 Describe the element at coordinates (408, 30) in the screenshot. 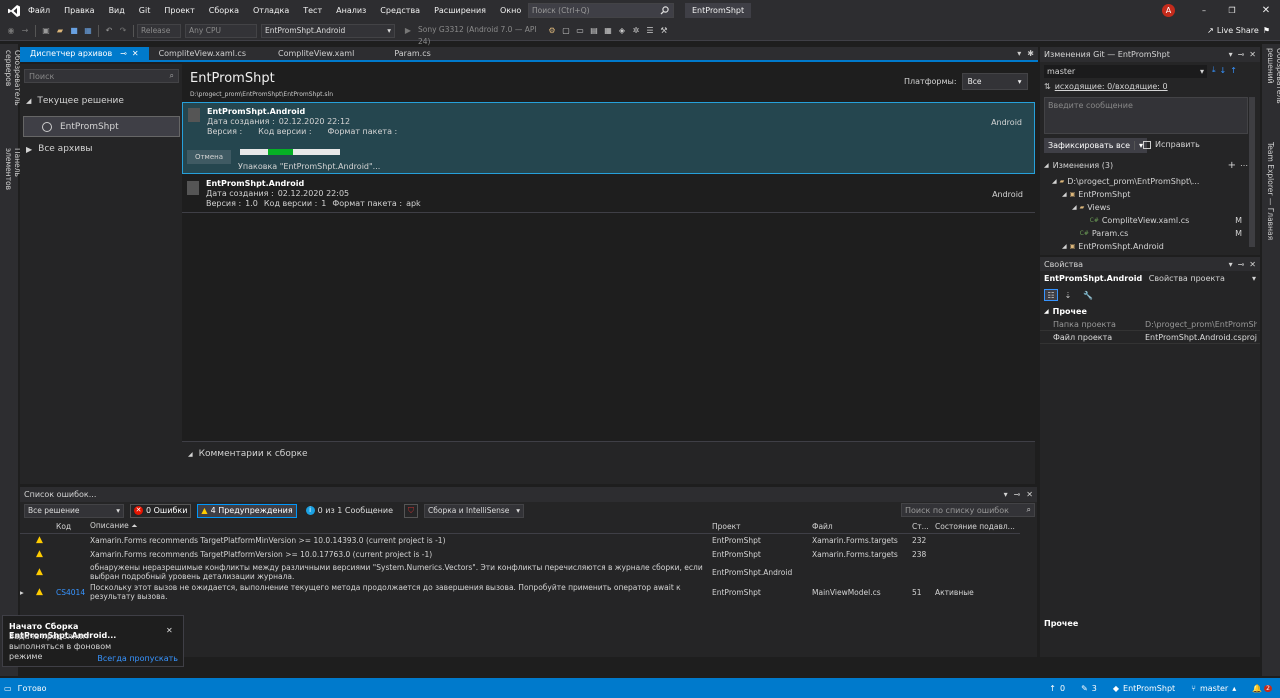

I see `run-icon: ▶` at that location.